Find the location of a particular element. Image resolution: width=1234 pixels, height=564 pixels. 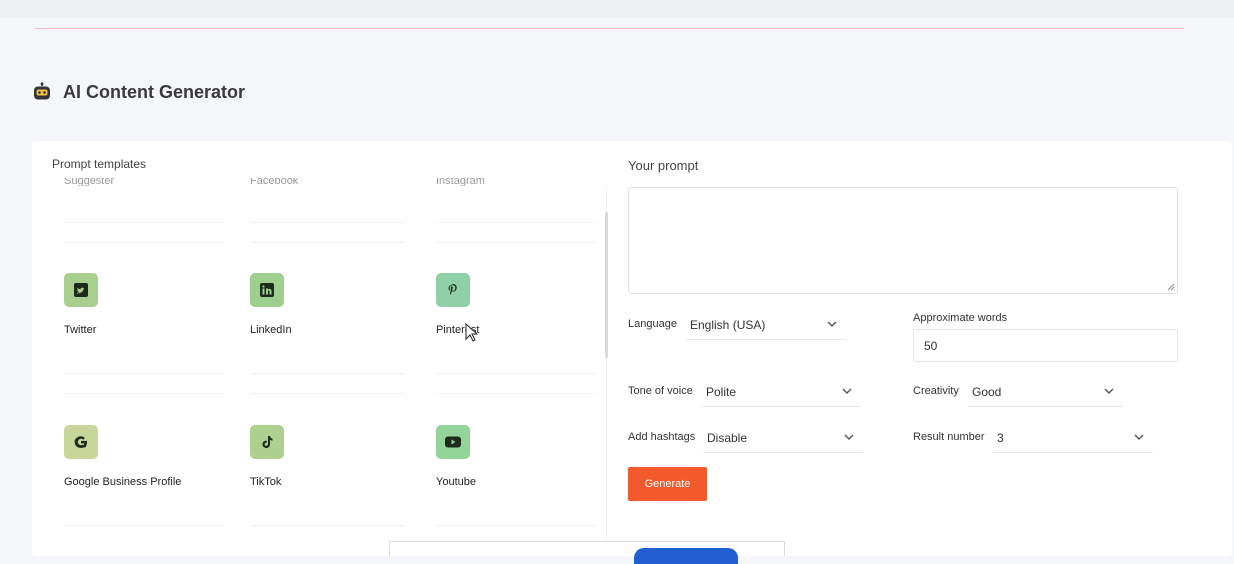

creativity-label: Creativity is located at coordinates (936, 391).